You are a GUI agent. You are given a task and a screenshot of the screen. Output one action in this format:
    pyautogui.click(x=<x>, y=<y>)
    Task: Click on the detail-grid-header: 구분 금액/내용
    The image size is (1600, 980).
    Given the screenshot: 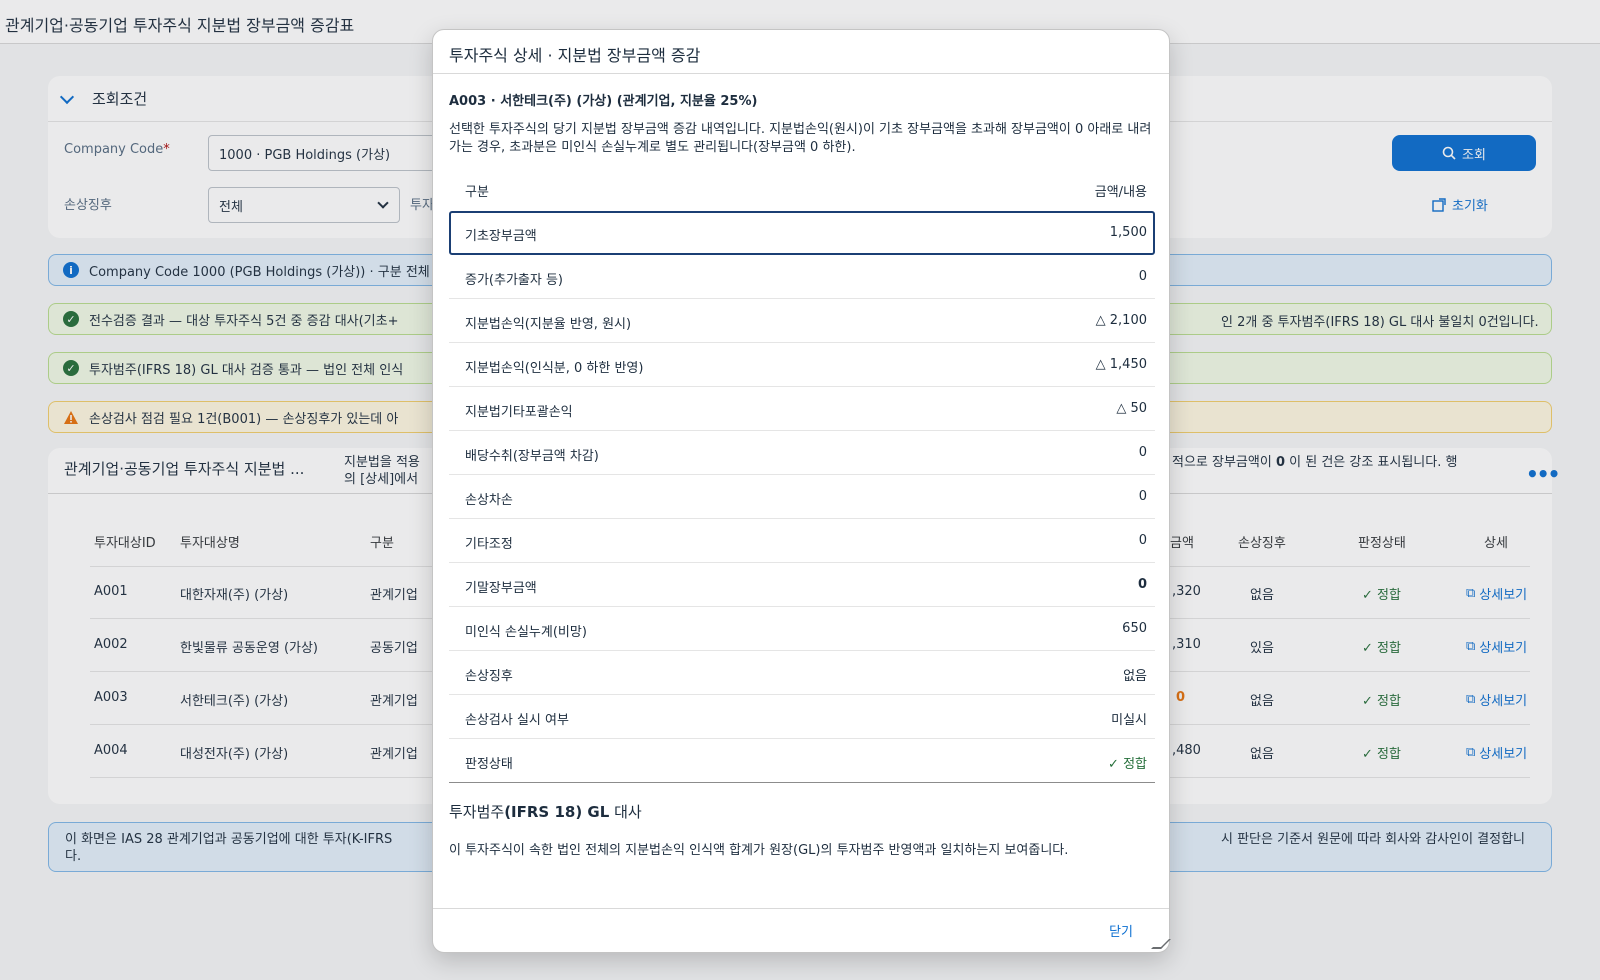 What is the action you would take?
    pyautogui.click(x=802, y=190)
    